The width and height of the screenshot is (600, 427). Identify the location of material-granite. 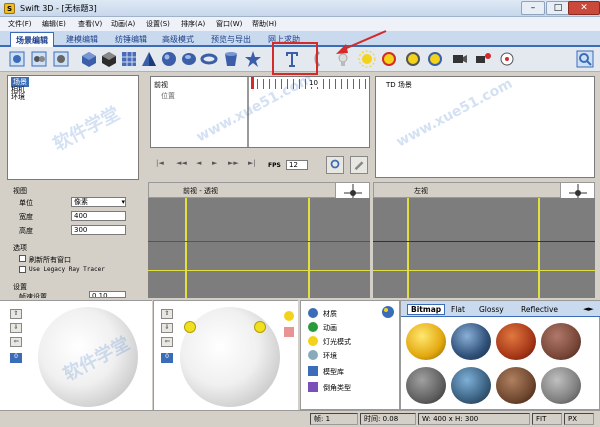
(561, 385).